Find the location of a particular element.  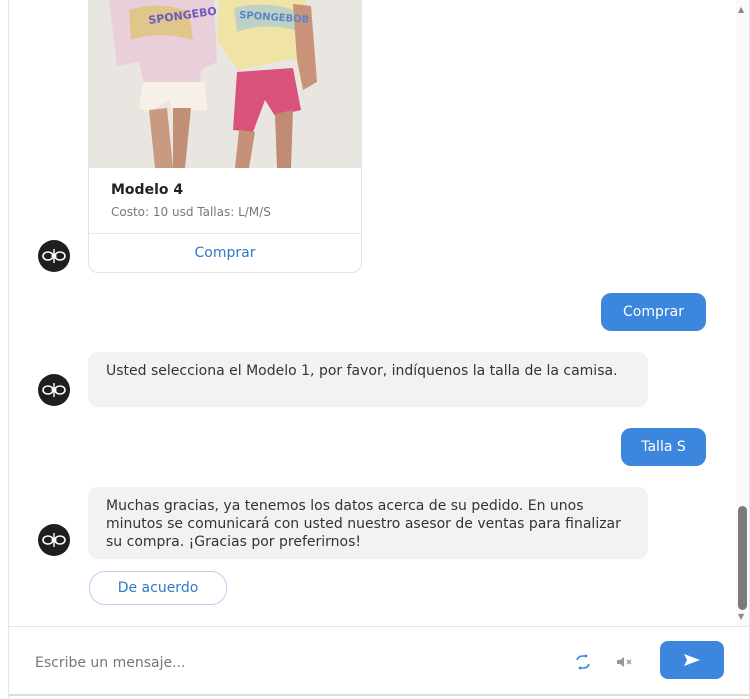

product-details: Costo: 10 usd Tallas: L/M/S is located at coordinates (191, 212).